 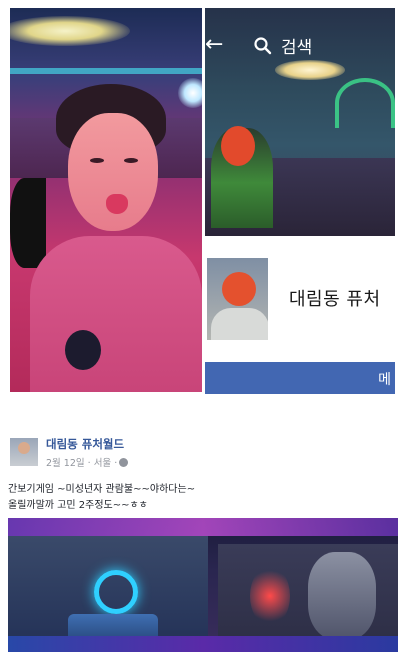 I want to click on post-avatar, so click(x=24, y=452).